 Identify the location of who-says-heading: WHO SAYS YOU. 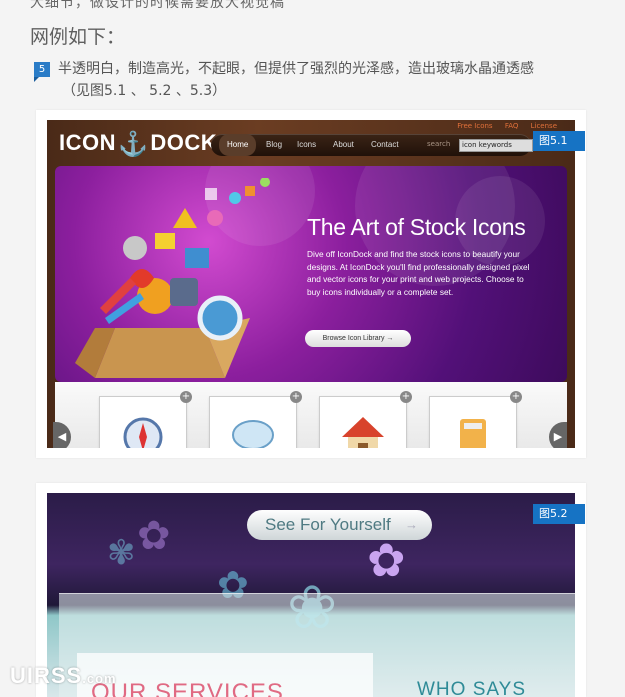
(471, 688).